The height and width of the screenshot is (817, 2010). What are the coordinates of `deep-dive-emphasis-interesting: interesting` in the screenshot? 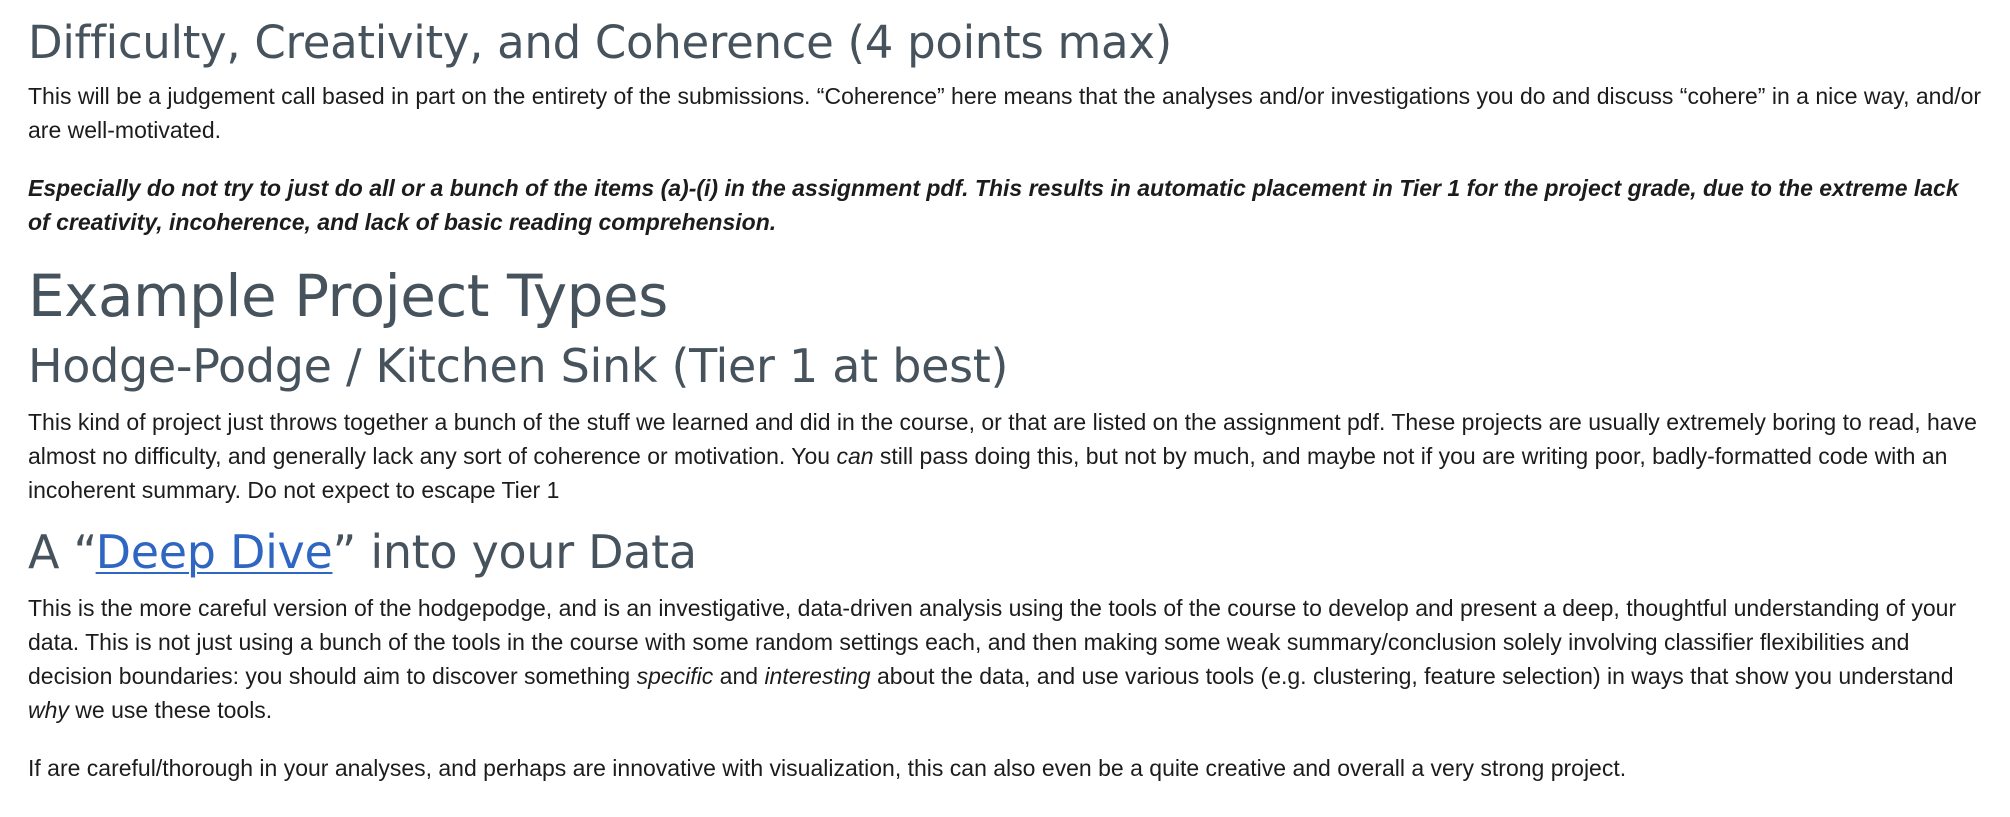 It's located at (817, 676).